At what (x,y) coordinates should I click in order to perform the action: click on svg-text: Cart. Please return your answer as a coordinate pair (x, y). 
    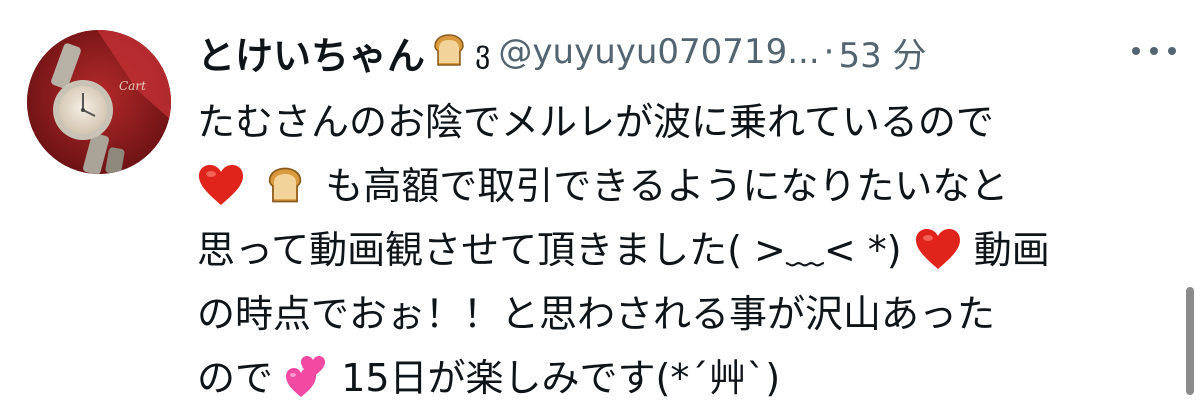
    Looking at the image, I should click on (132, 86).